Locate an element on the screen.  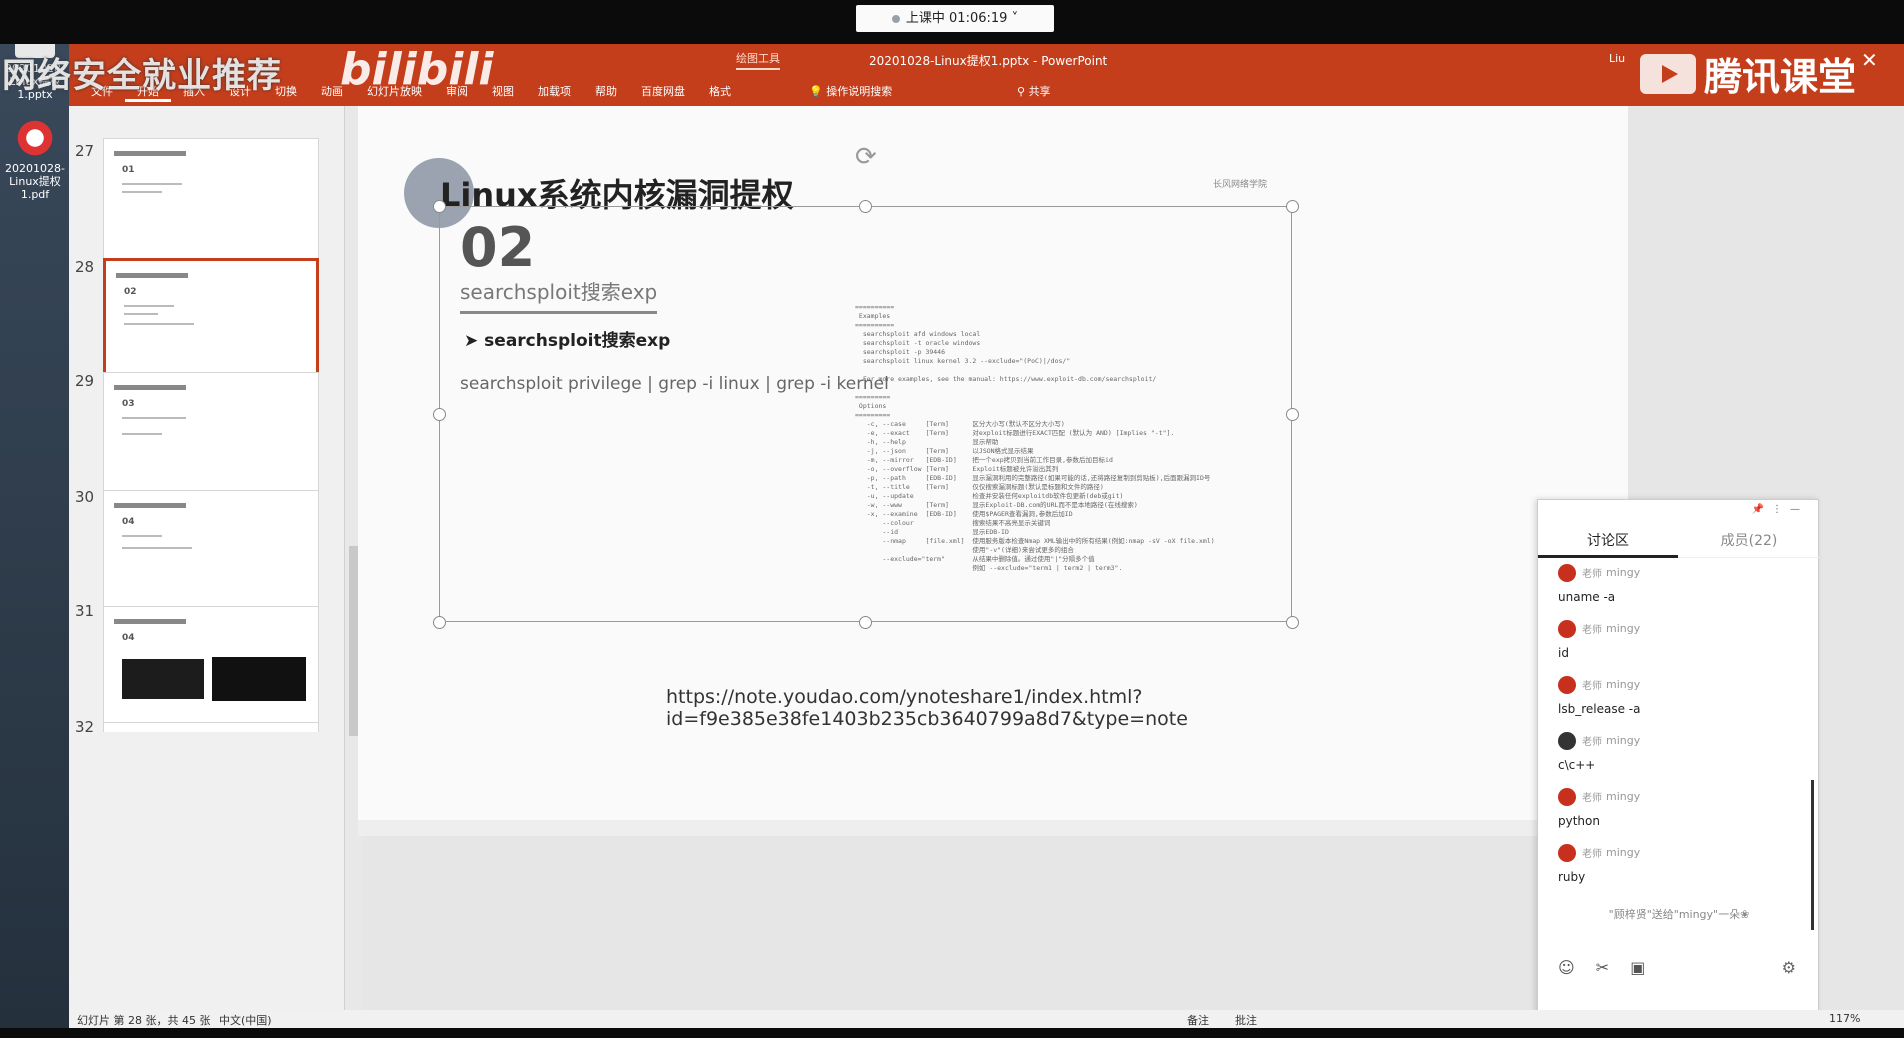
bullet-item: ➤ searchsploit搜索exp is located at coordinates (567, 338).